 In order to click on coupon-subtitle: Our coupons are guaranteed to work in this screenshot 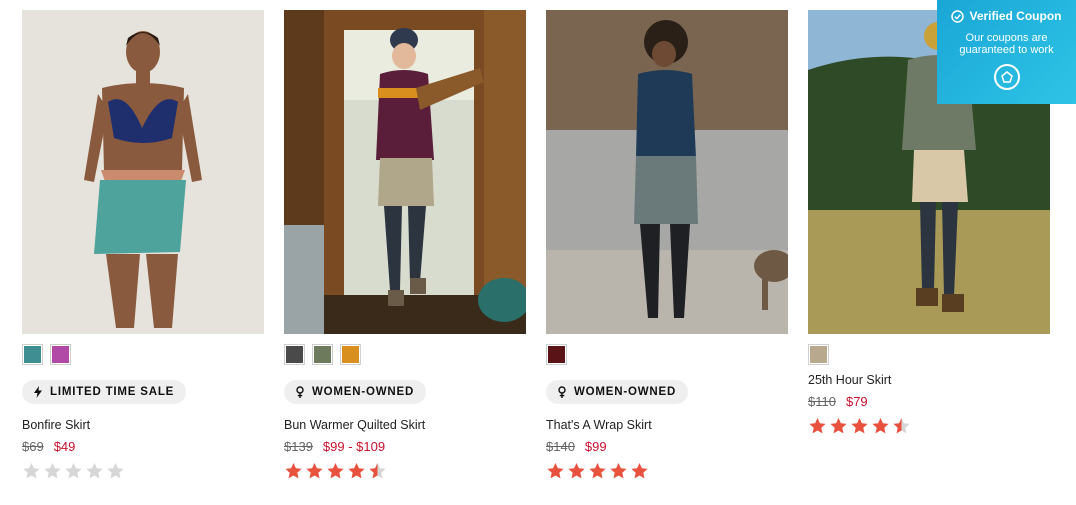, I will do `click(1006, 44)`.